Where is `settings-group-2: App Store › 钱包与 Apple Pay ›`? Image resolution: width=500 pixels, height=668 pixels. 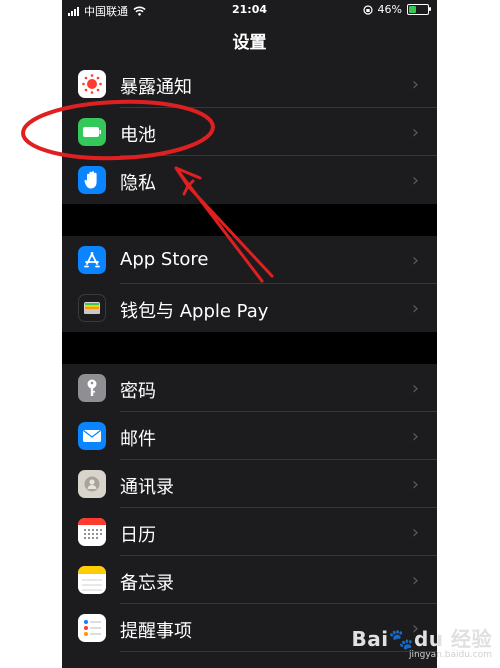
settings-group-2: App Store › 钱包与 Apple Pay › is located at coordinates (249, 284).